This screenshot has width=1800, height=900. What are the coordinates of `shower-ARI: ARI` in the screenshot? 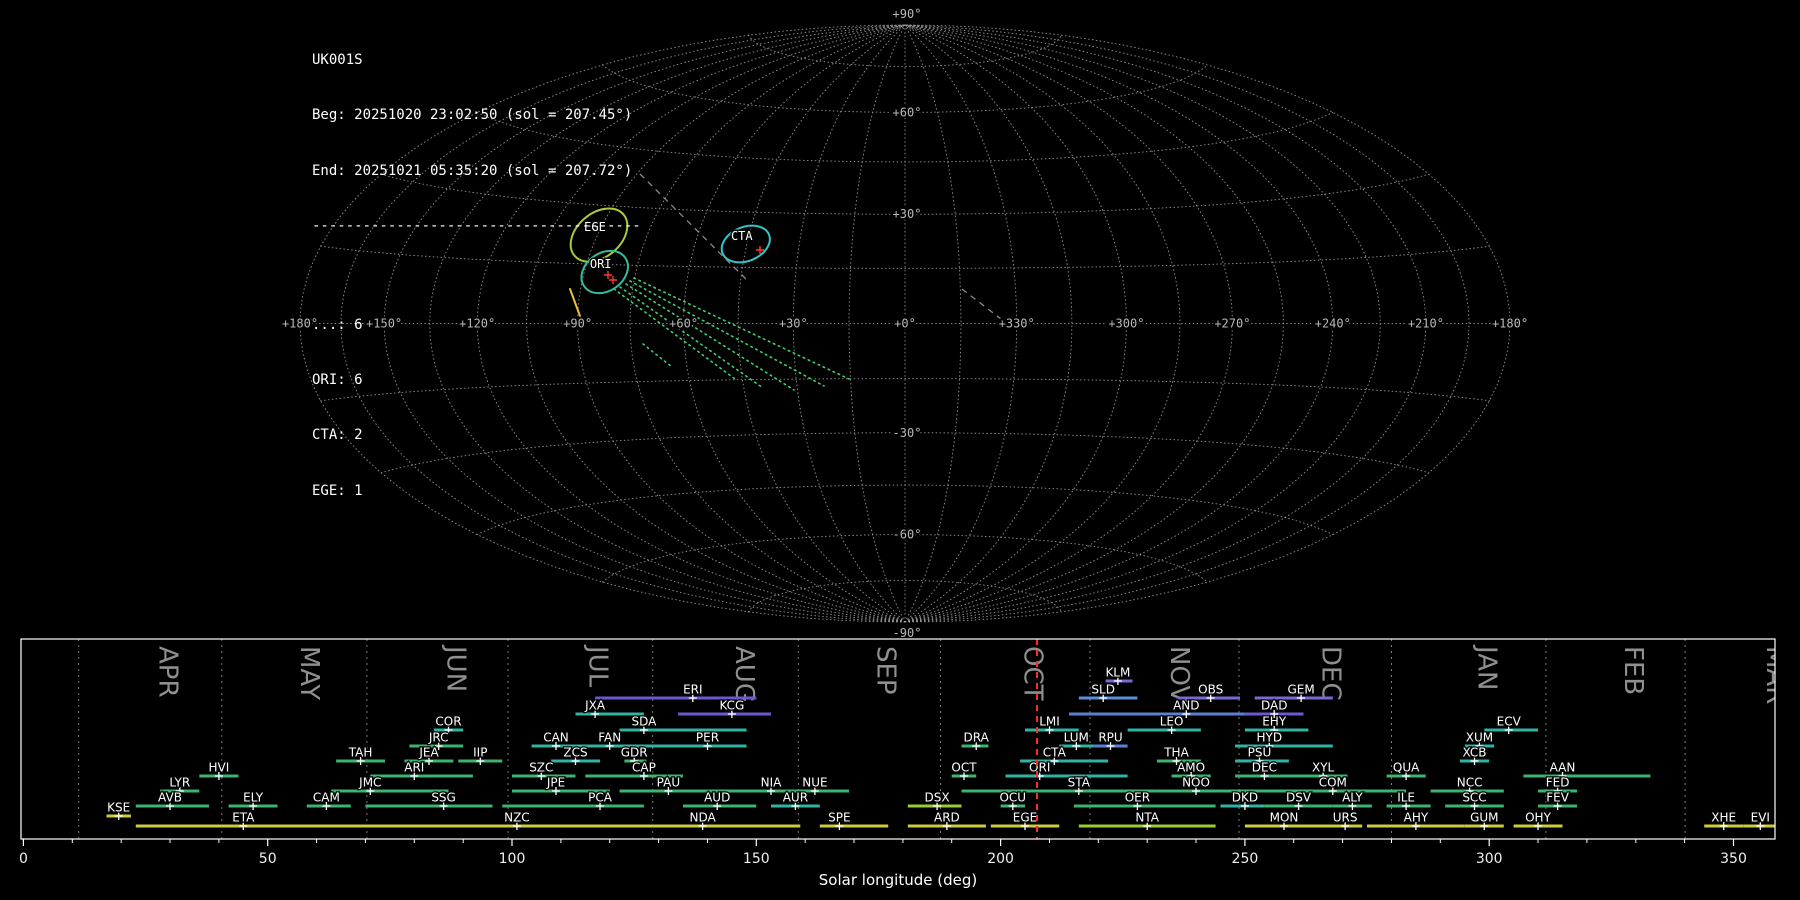 It's located at (421, 769).